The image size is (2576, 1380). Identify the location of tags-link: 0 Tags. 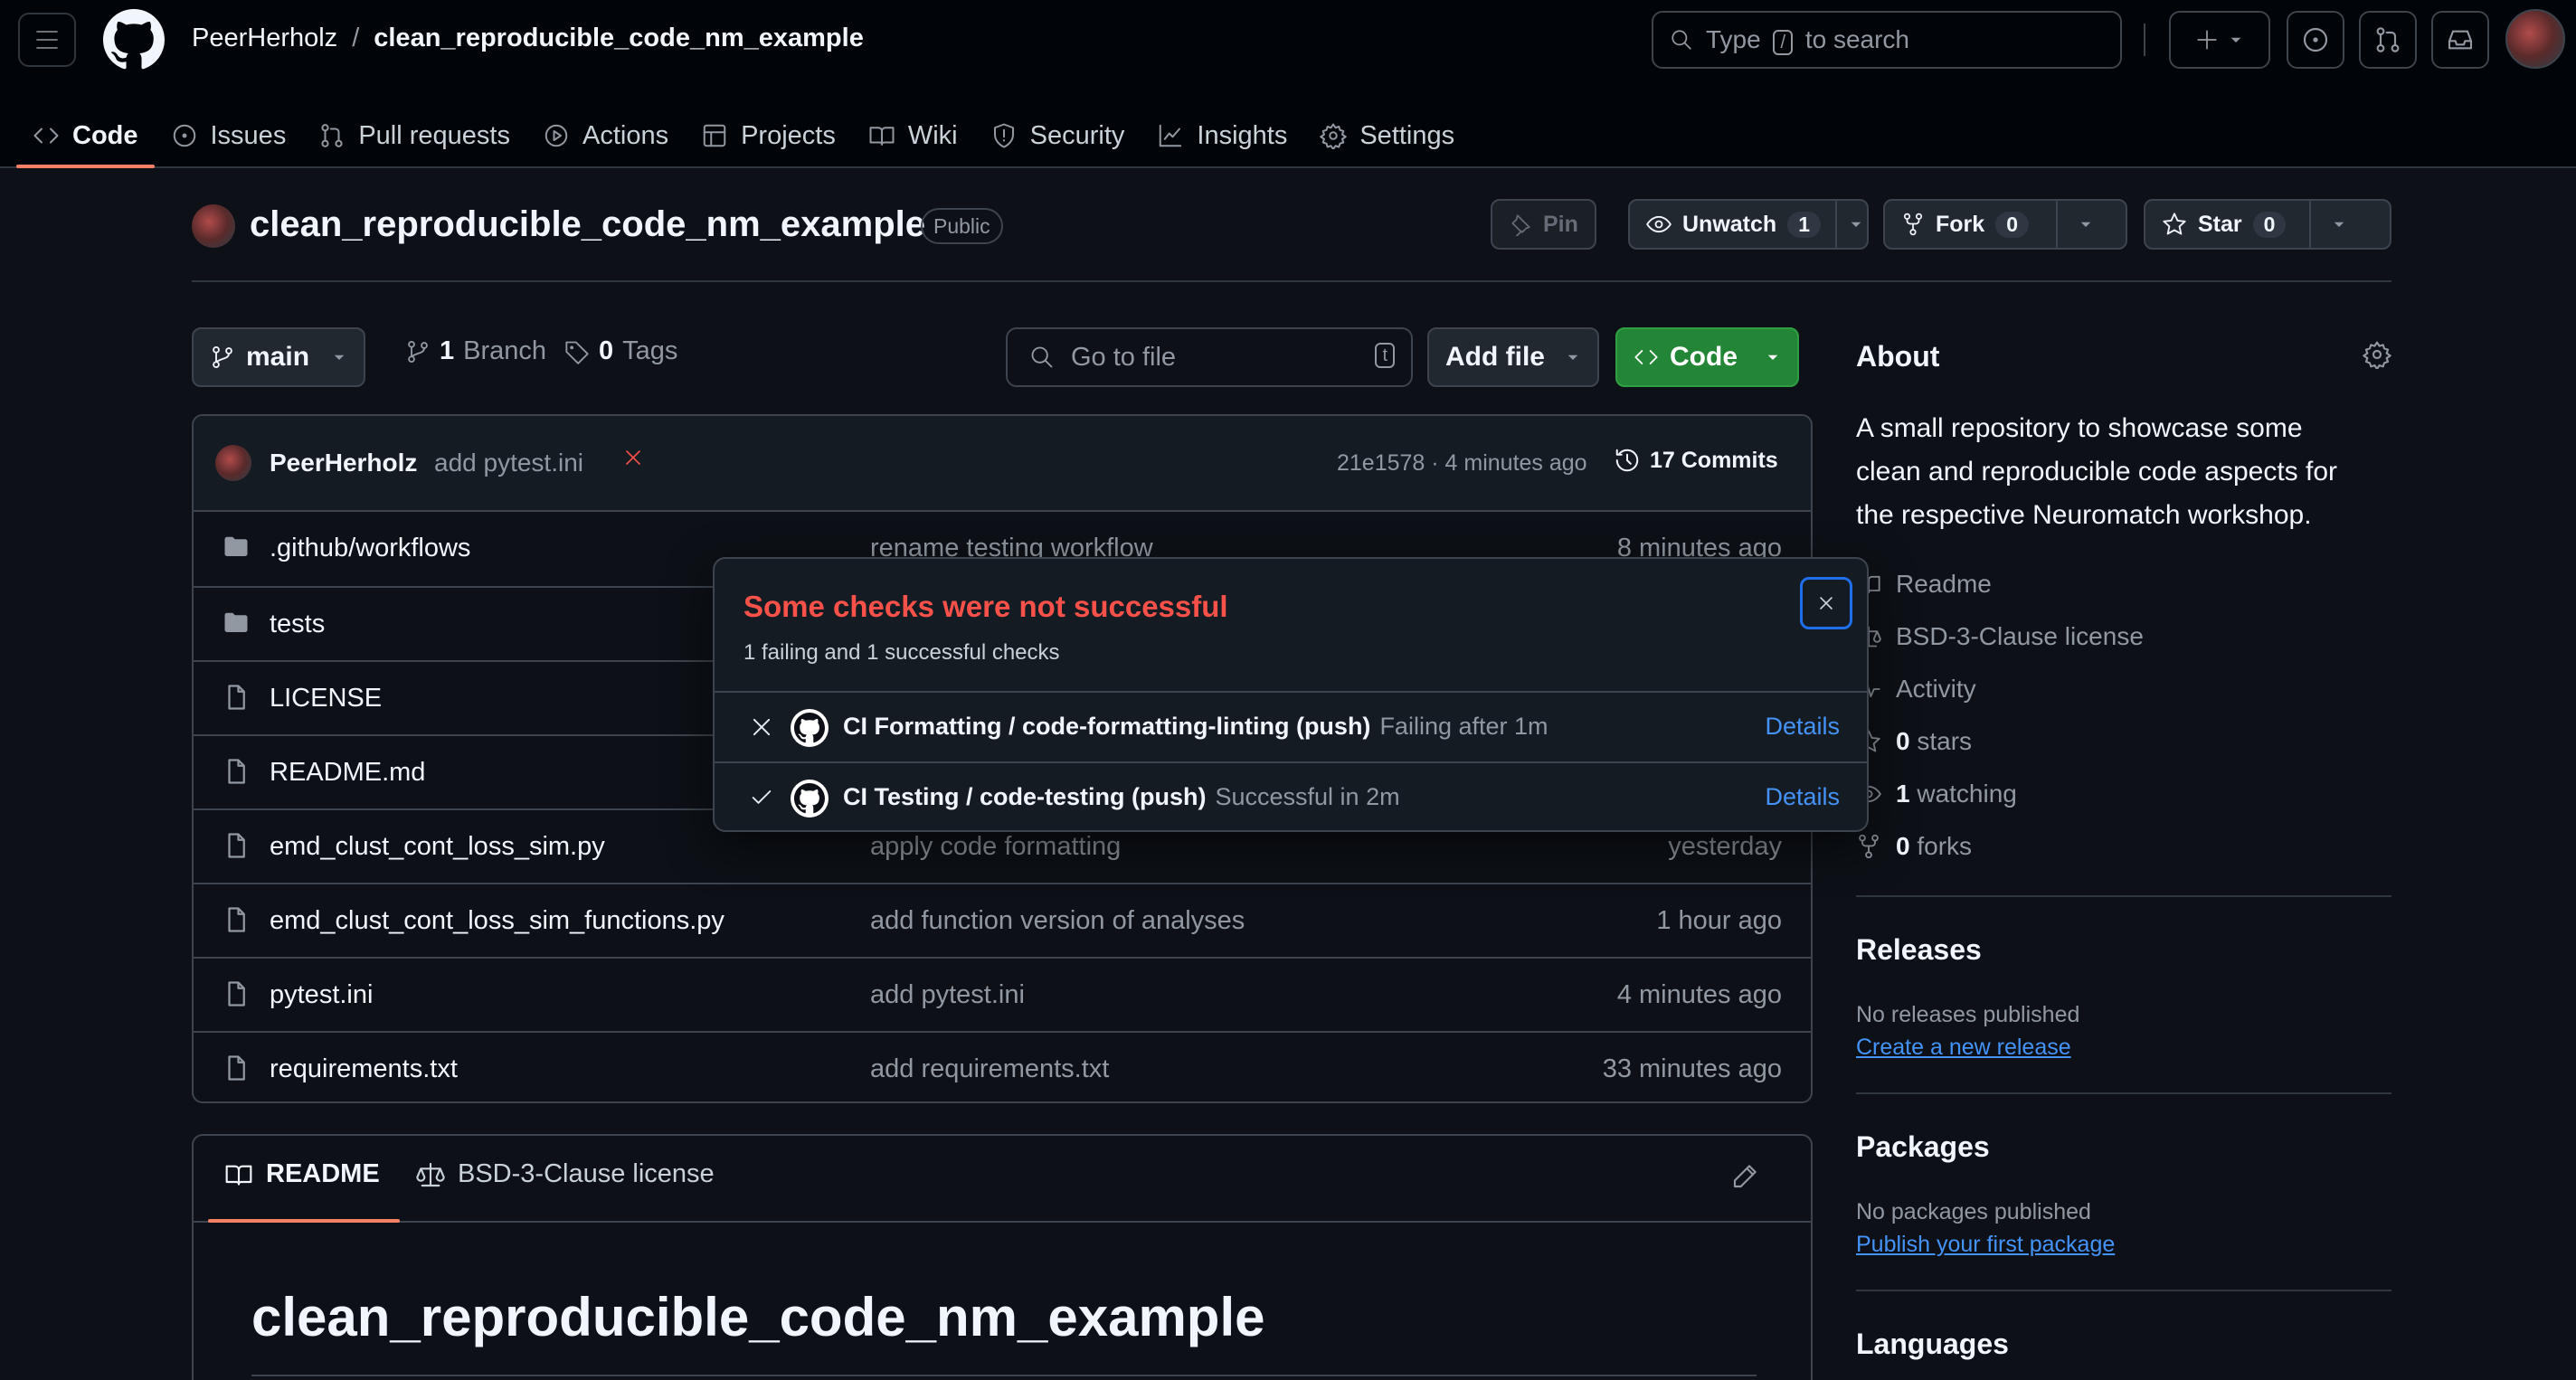
(621, 351).